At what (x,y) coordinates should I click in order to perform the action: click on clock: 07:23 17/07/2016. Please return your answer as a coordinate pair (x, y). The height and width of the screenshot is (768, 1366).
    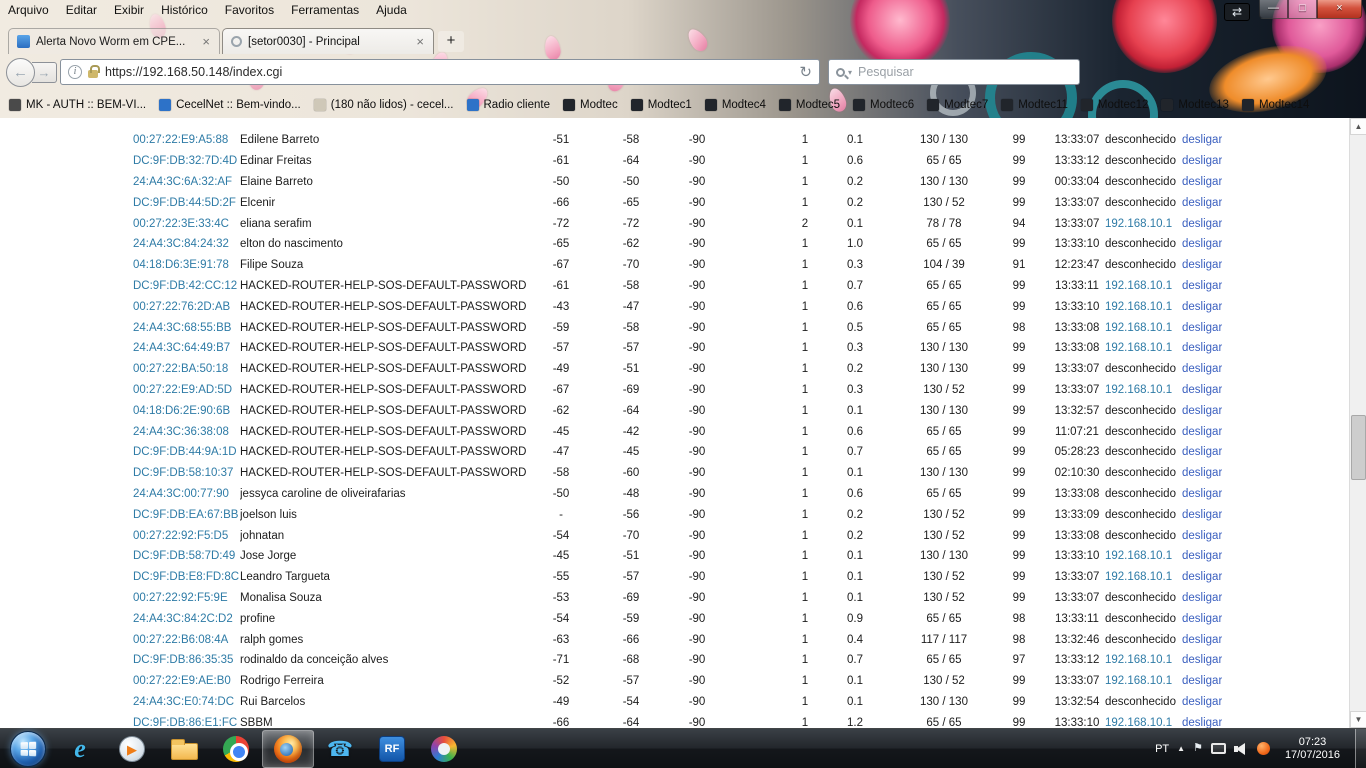
    Looking at the image, I should click on (1312, 749).